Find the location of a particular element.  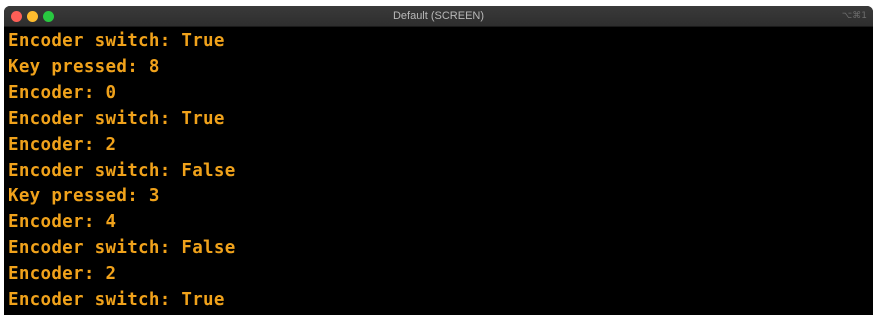

terminal-line: Encoder: 0 is located at coordinates (62, 92).